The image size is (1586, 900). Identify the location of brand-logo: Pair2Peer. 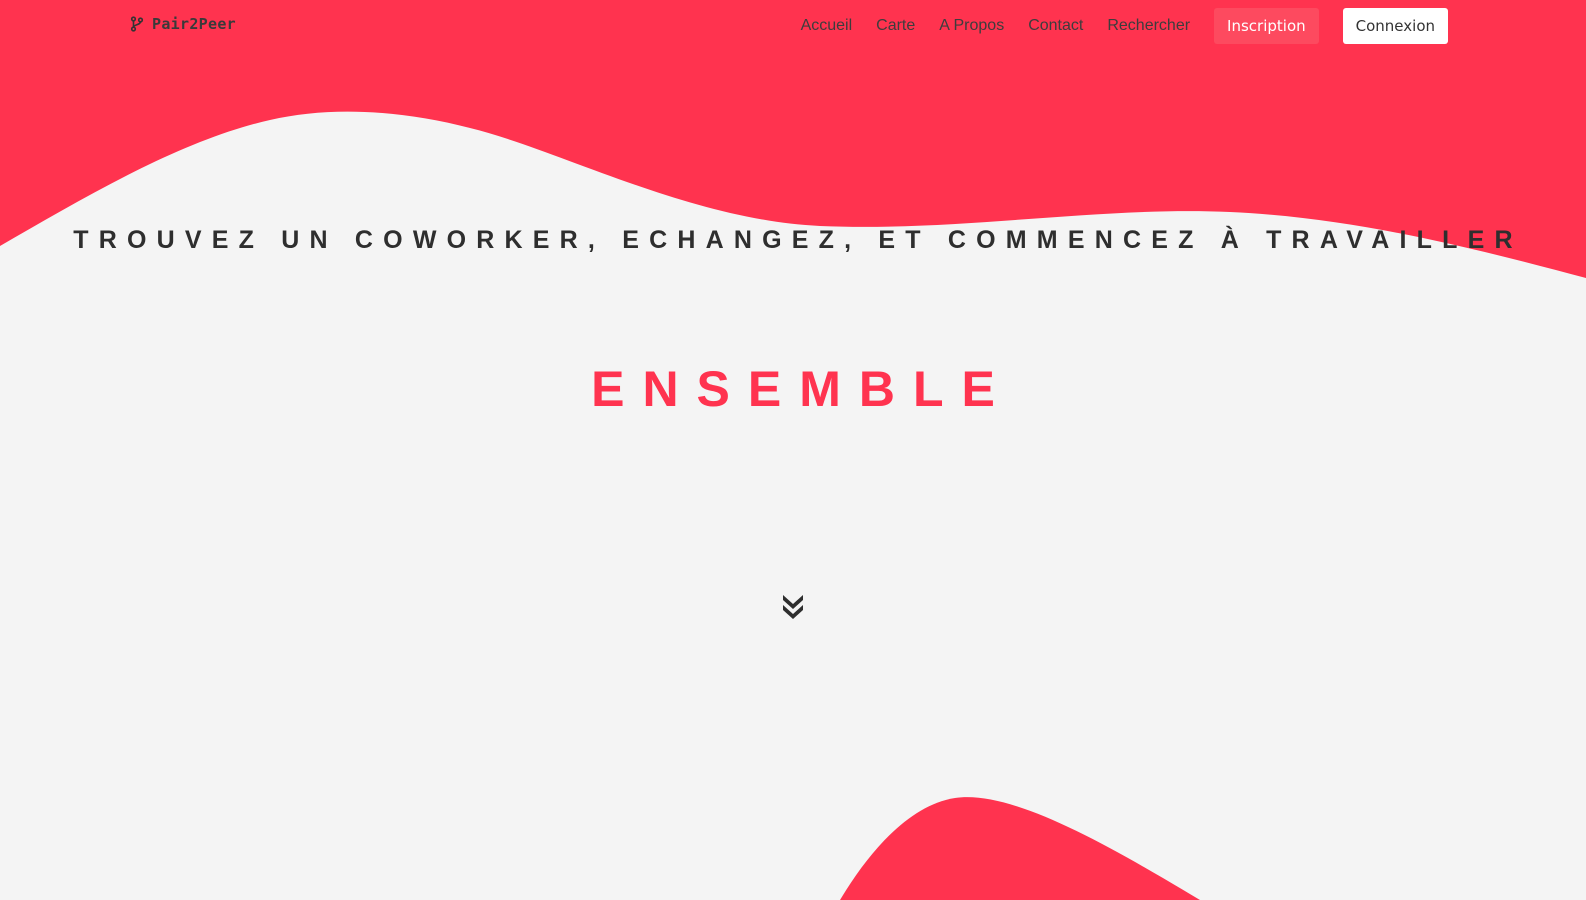
(183, 24).